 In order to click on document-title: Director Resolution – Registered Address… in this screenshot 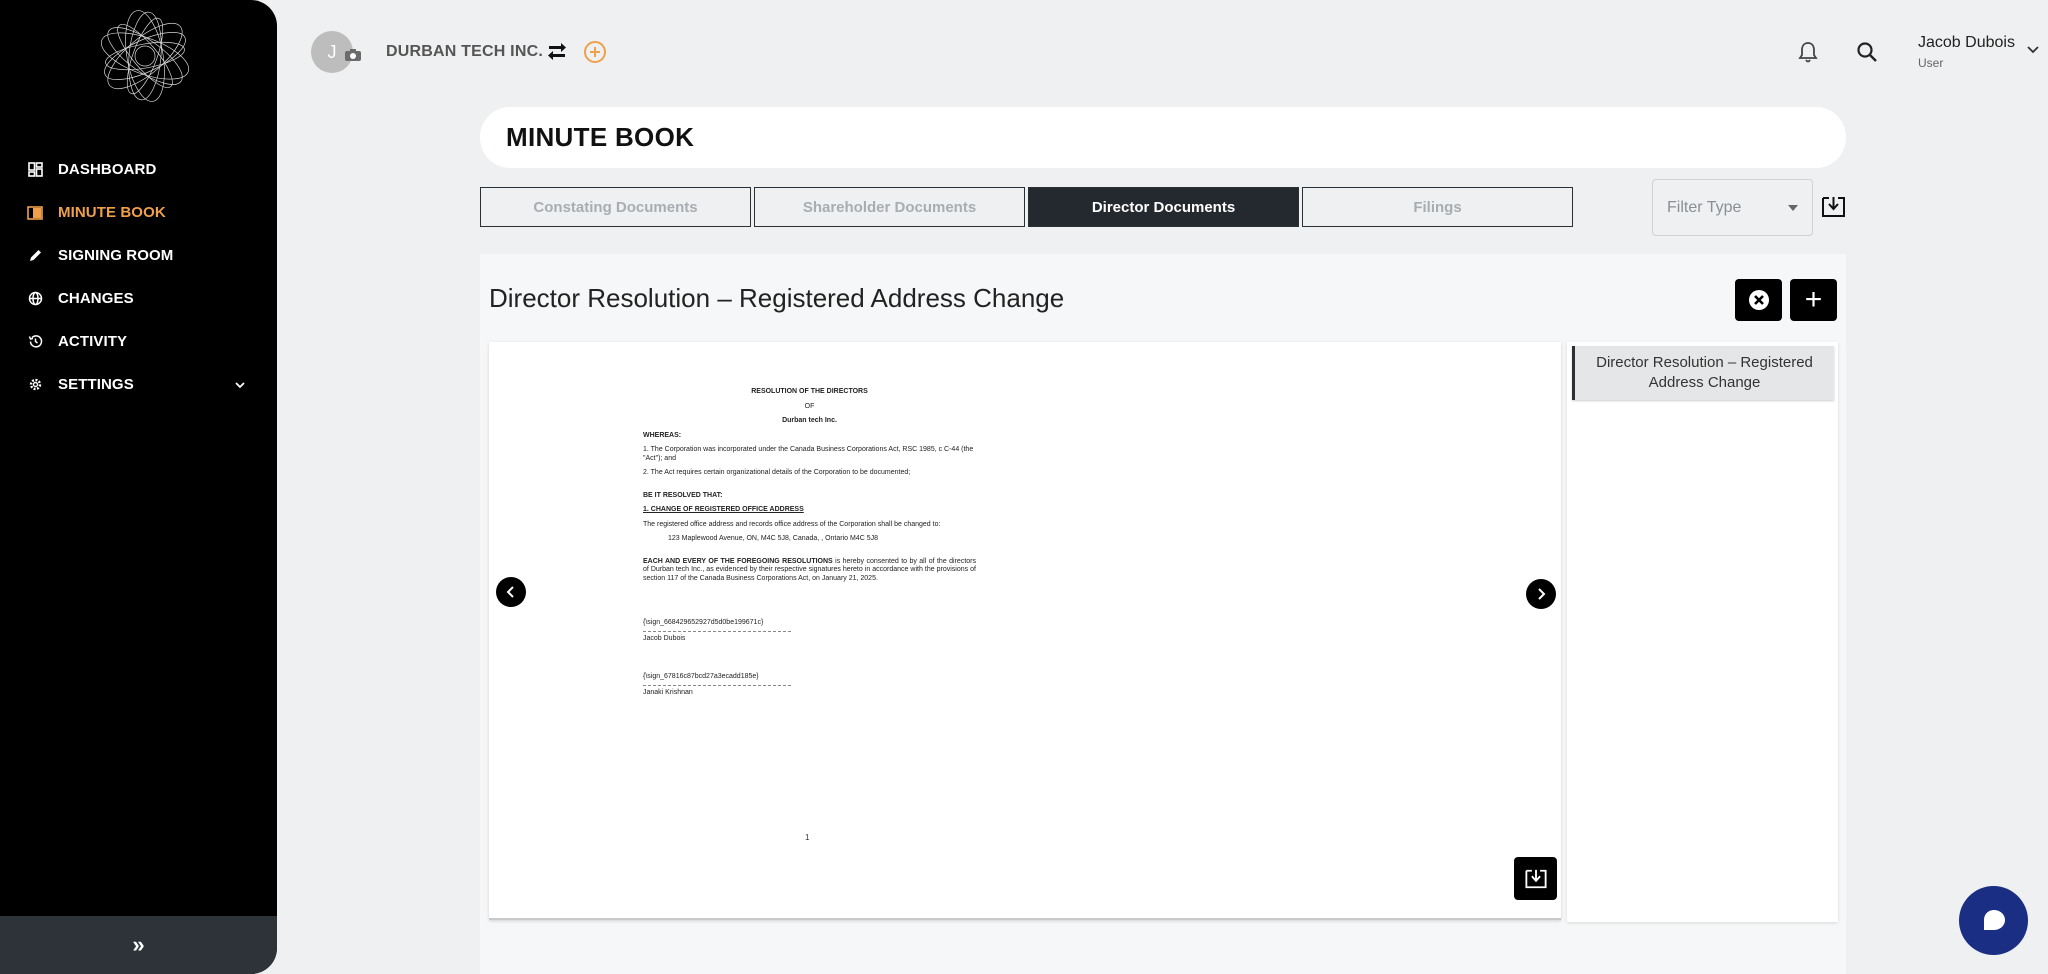, I will do `click(777, 298)`.